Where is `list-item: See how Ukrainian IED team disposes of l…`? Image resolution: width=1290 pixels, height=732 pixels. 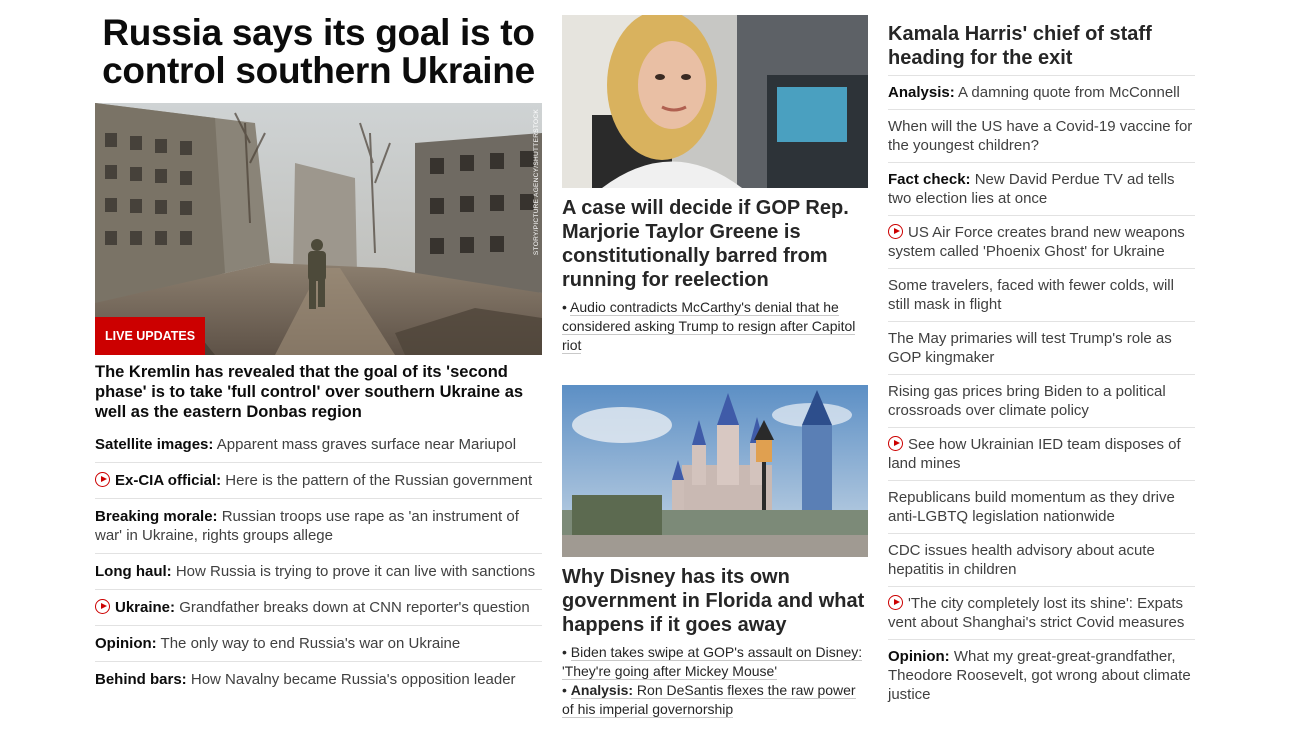 list-item: See how Ukrainian IED team disposes of l… is located at coordinates (1041, 454).